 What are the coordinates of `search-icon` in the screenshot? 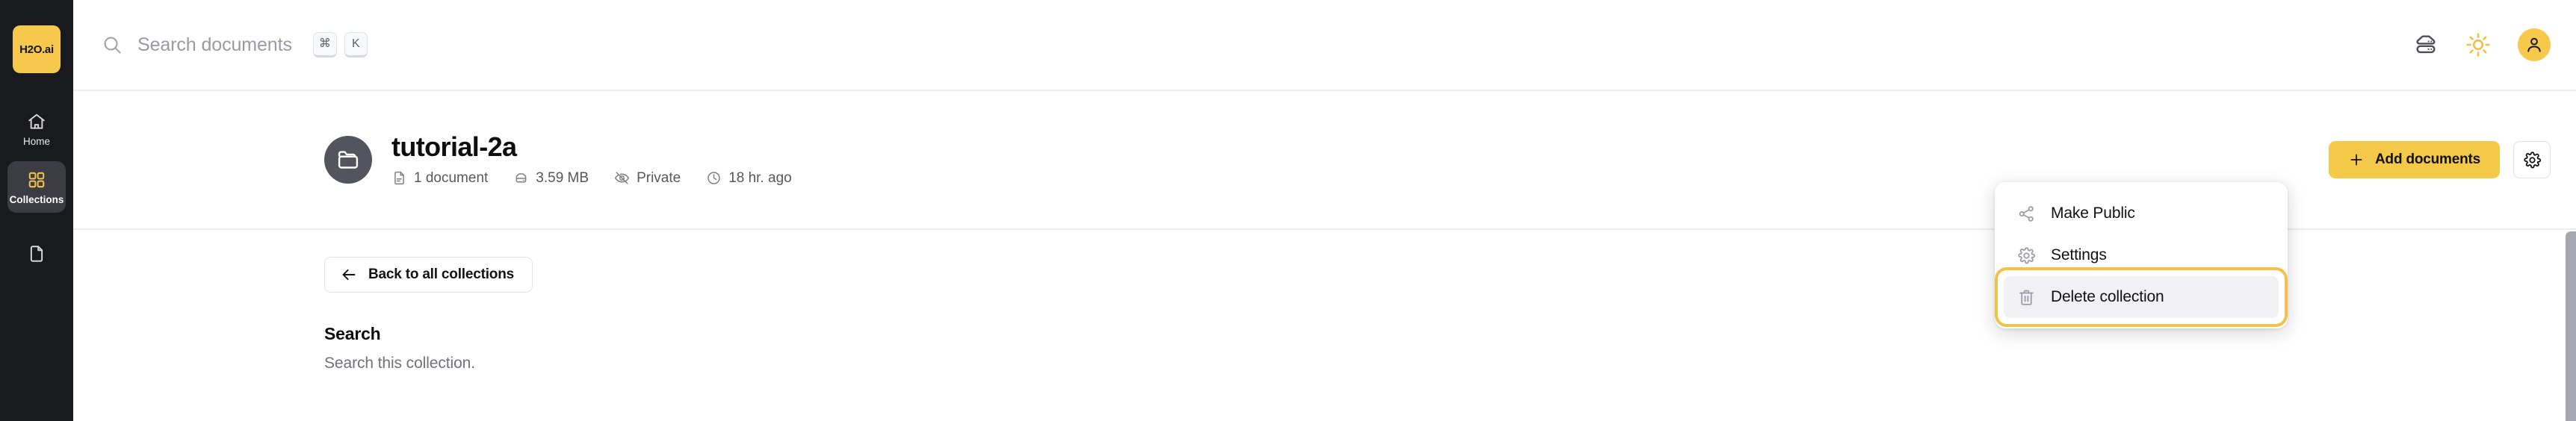 It's located at (112, 44).